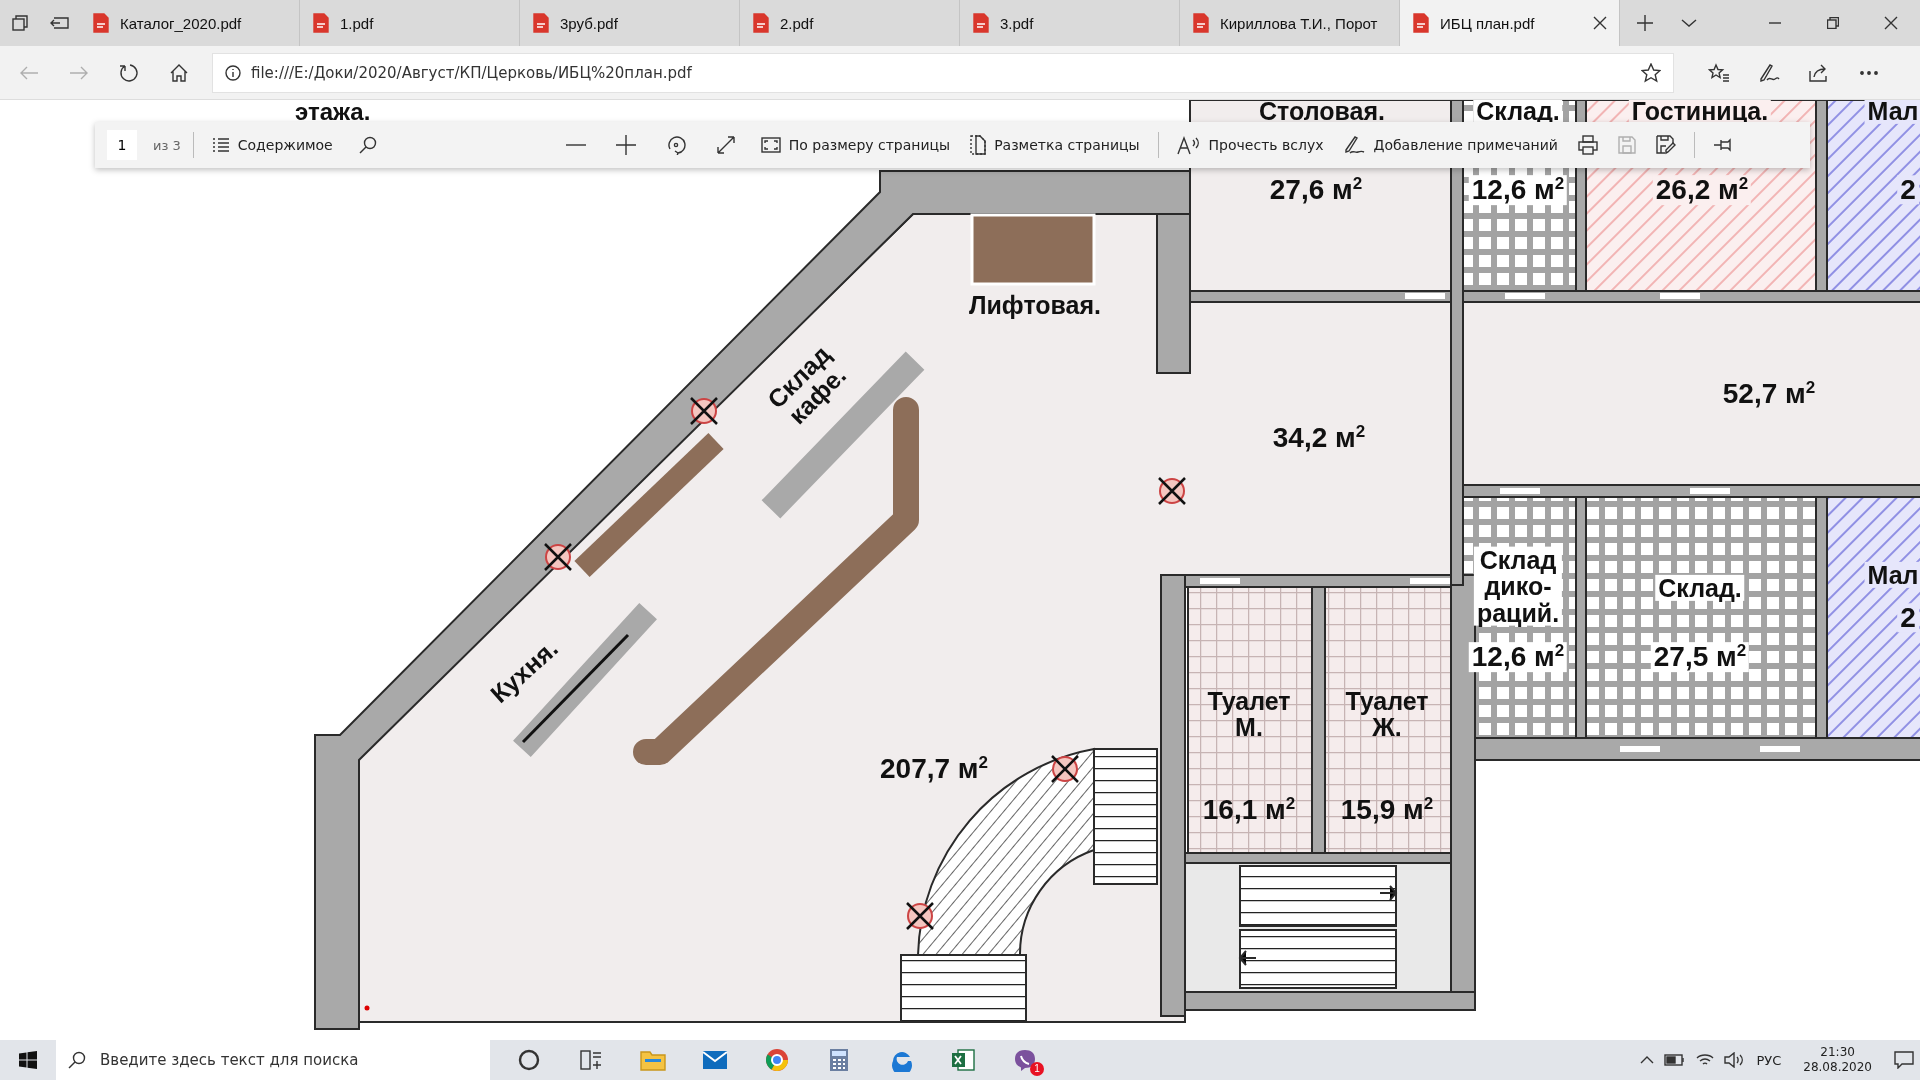 The image size is (1920, 1080). I want to click on room-area: 16,1 м$^{2}$, so click(1249, 810).